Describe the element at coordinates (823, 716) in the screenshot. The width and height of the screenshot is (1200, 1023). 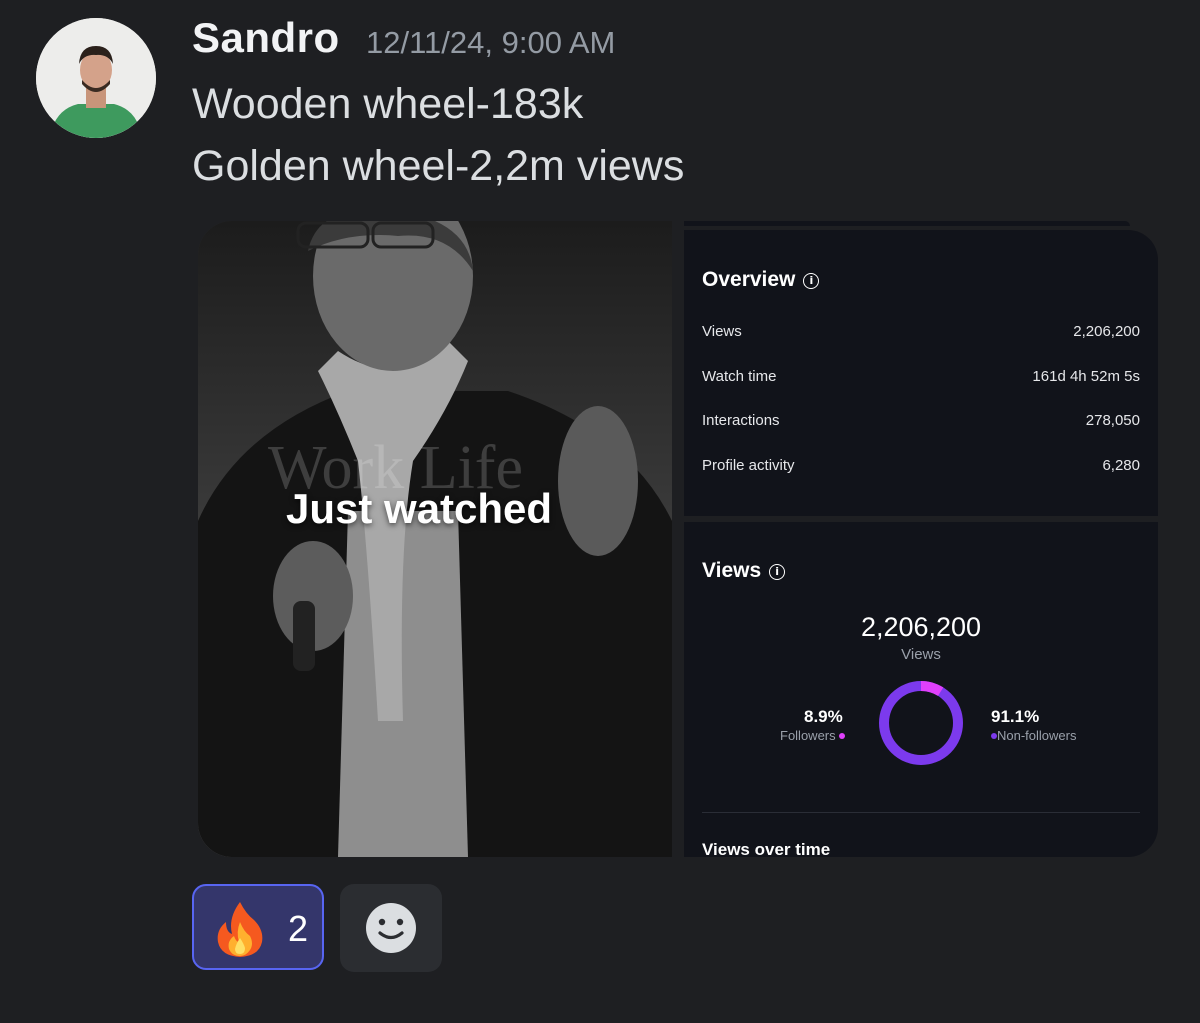
I see `followers-percent: 8.9%` at that location.